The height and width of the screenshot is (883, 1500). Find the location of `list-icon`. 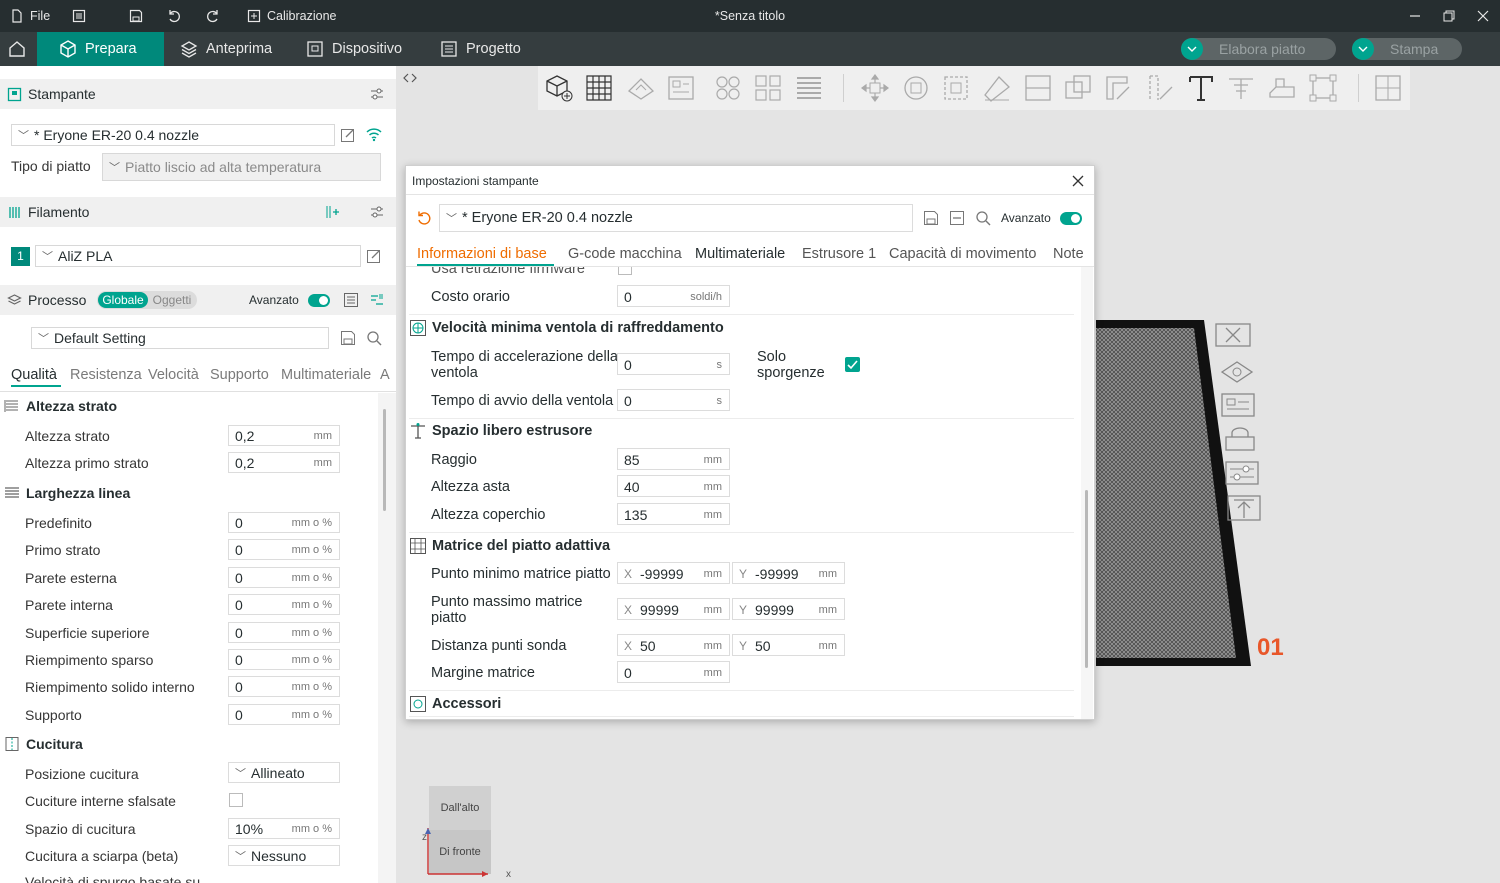

list-icon is located at coordinates (351, 300).